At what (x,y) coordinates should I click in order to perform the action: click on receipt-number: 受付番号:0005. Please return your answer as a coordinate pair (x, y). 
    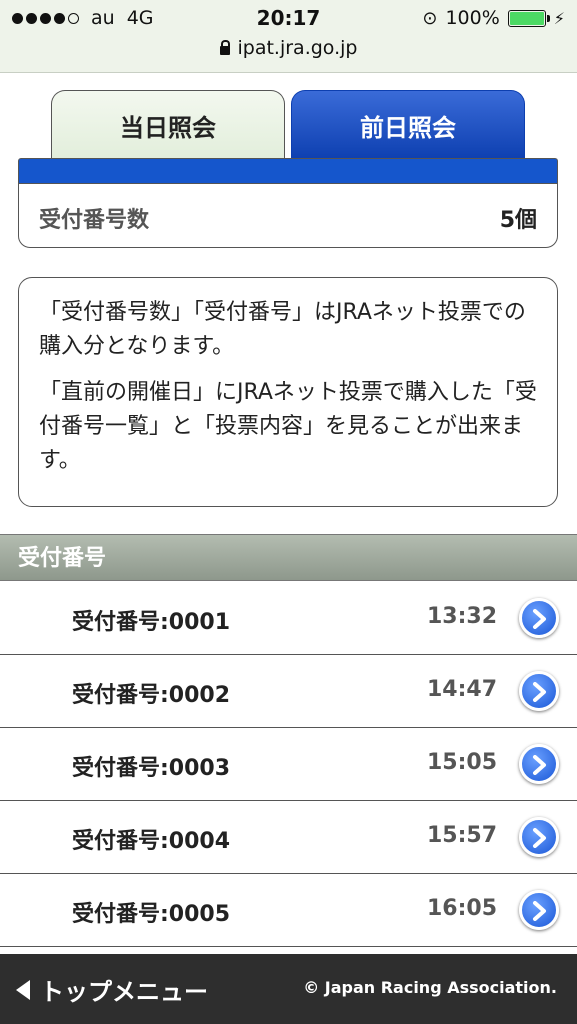
    Looking at the image, I should click on (151, 914).